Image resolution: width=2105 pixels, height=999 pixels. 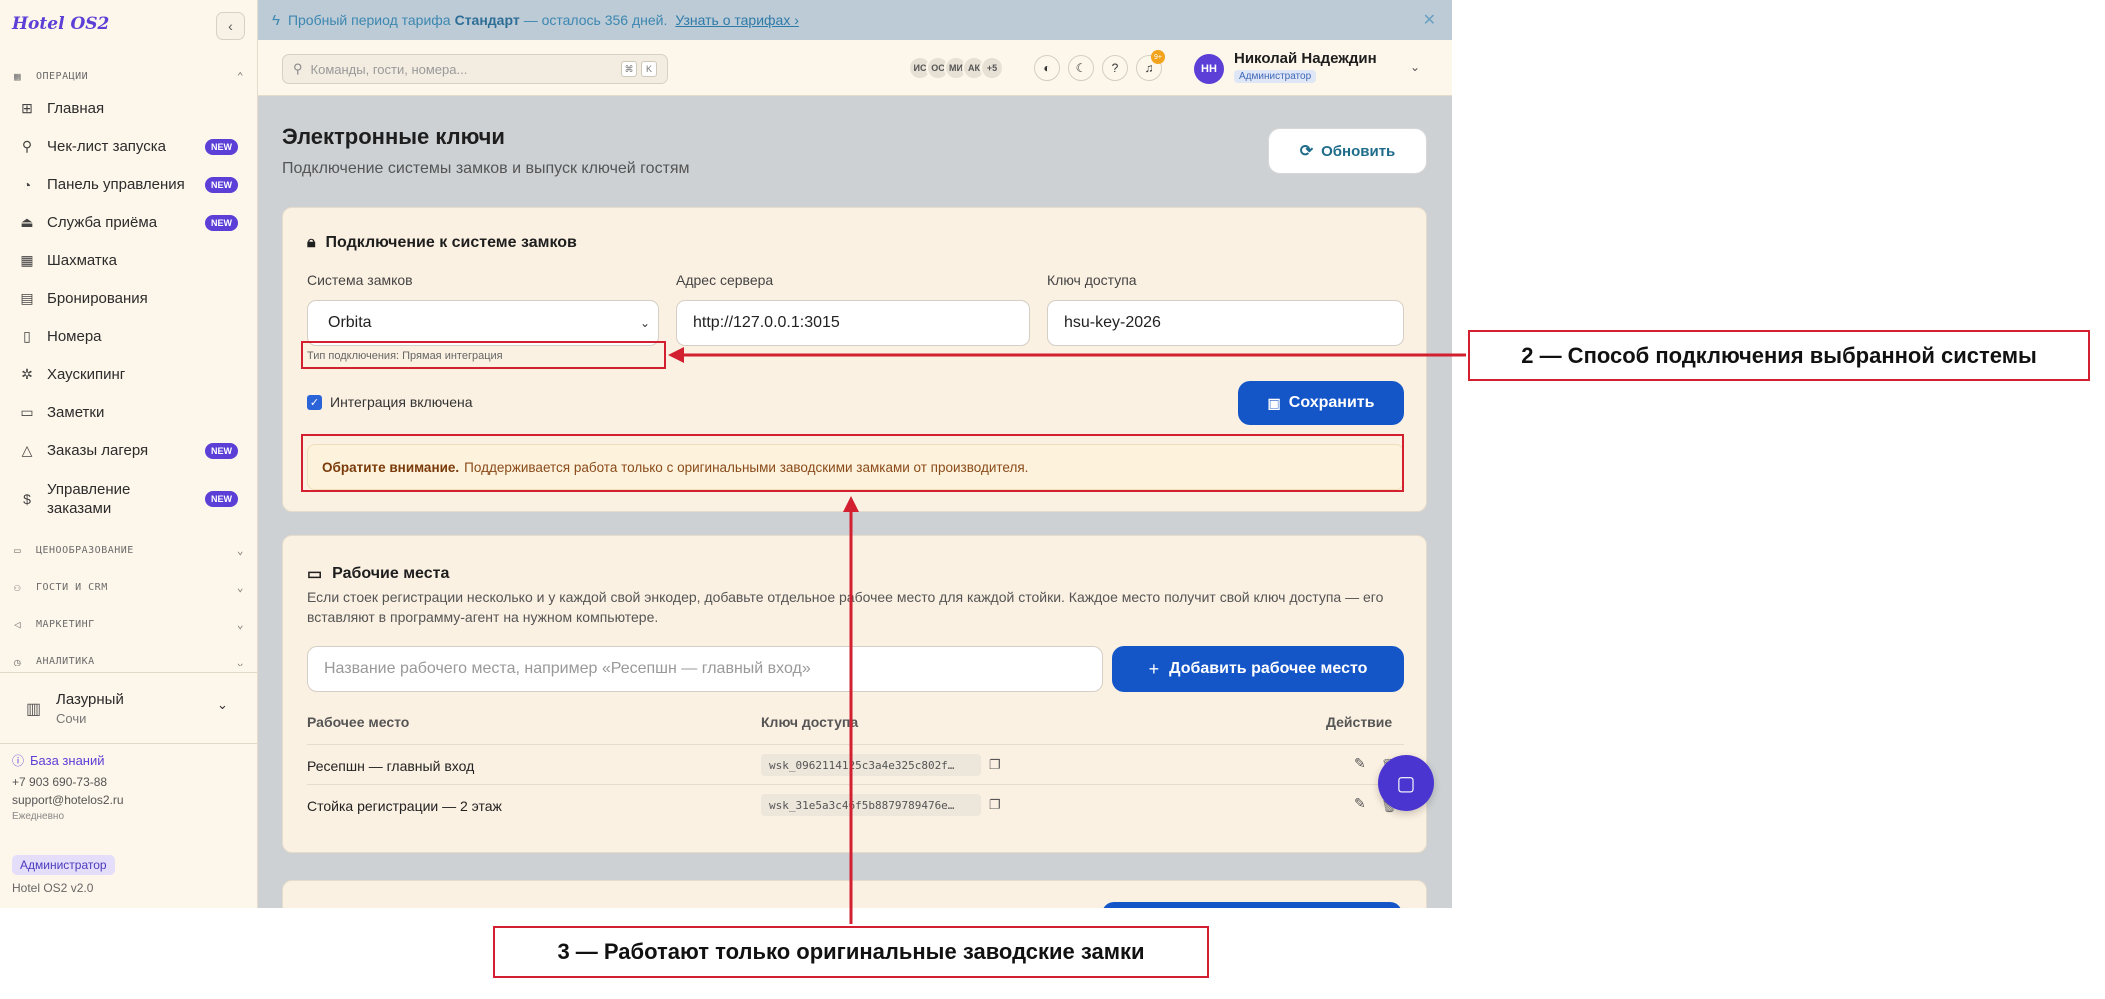 I want to click on annotation-2: 2 — Способ подключения выбранной системы, so click(x=1779, y=355).